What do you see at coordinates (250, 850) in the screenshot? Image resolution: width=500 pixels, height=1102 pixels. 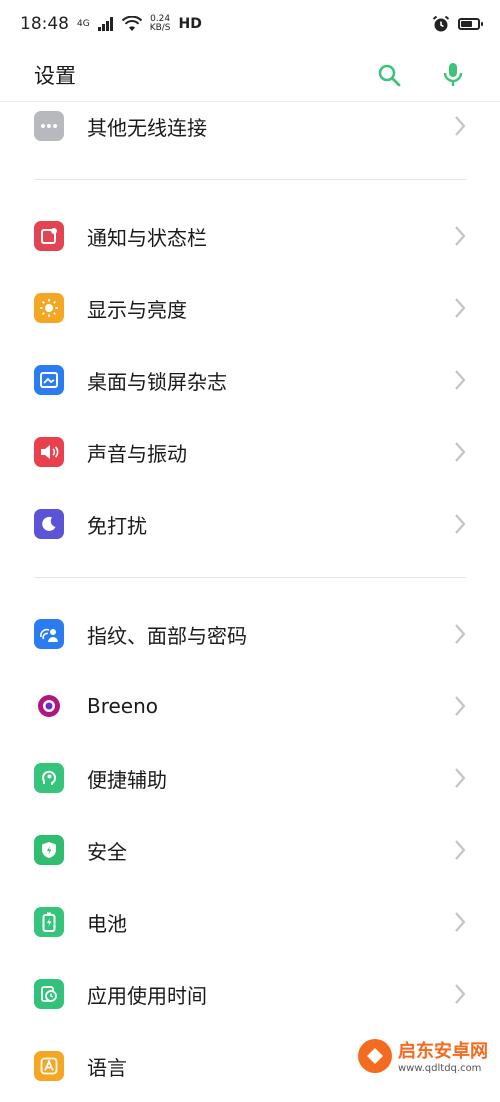 I see `settings-item-security: 安全` at bounding box center [250, 850].